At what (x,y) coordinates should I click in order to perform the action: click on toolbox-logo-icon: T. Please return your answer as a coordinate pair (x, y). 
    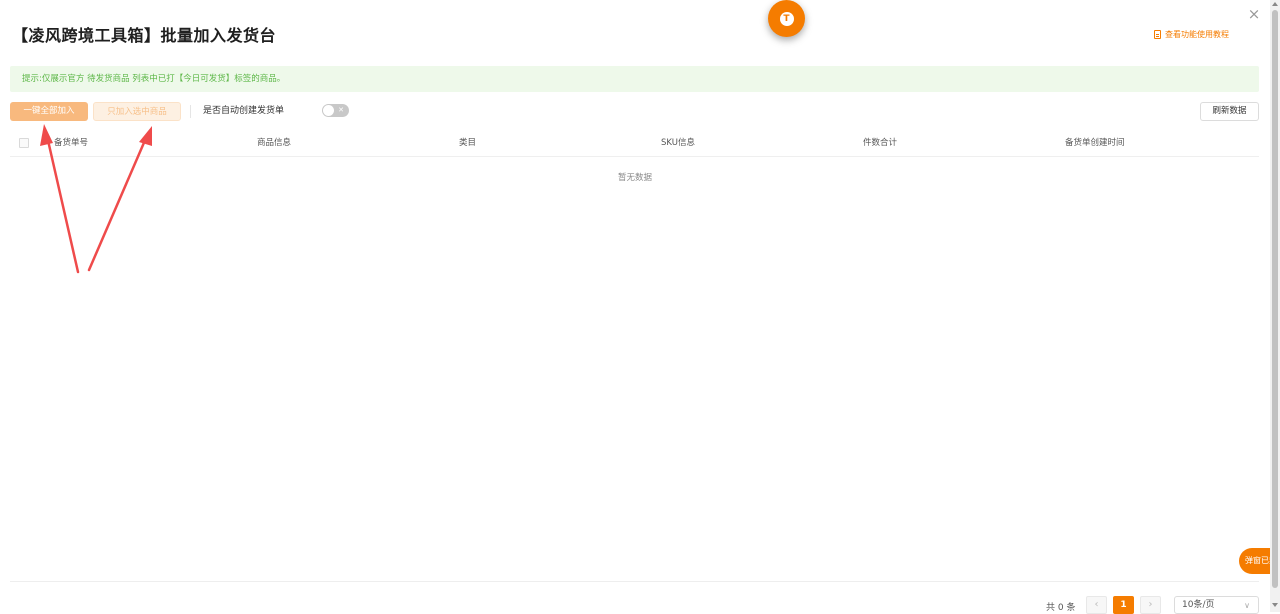
    Looking at the image, I should click on (786, 18).